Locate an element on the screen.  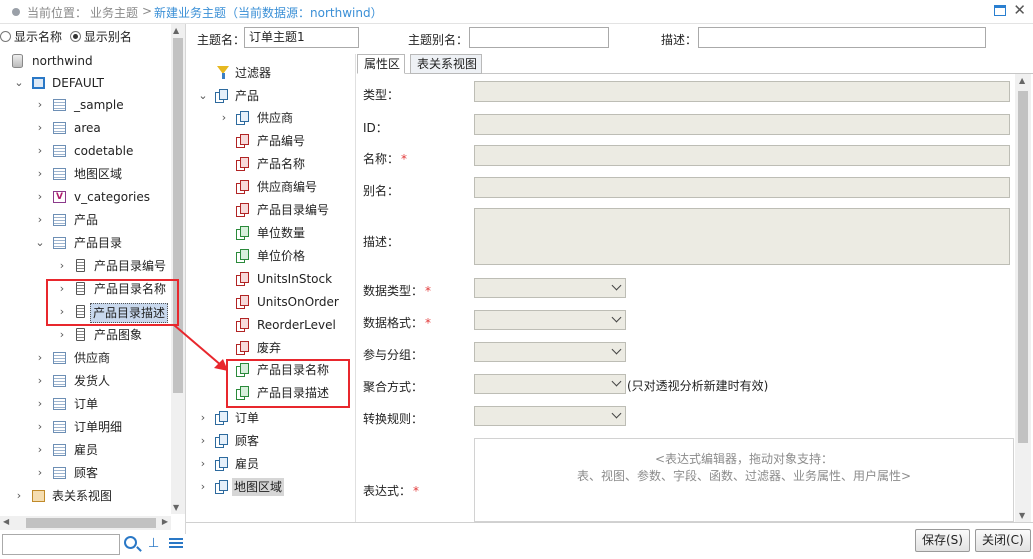
search-icon is located at coordinates (130, 542).